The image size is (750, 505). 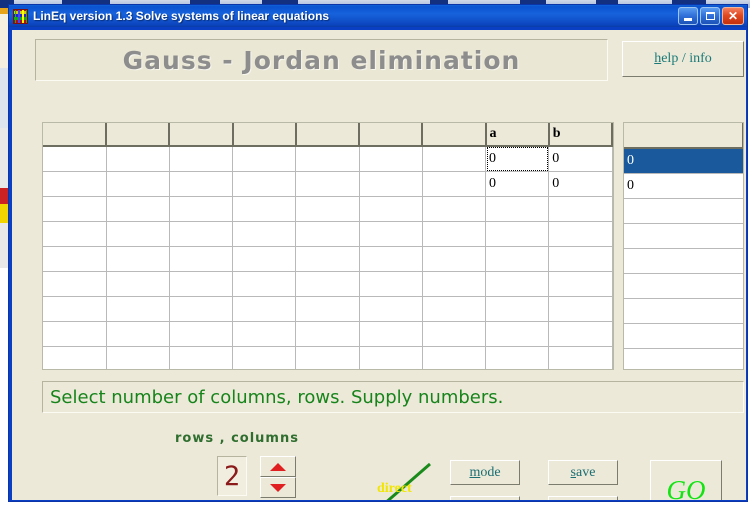 What do you see at coordinates (710, 16) in the screenshot?
I see `maximize-button` at bounding box center [710, 16].